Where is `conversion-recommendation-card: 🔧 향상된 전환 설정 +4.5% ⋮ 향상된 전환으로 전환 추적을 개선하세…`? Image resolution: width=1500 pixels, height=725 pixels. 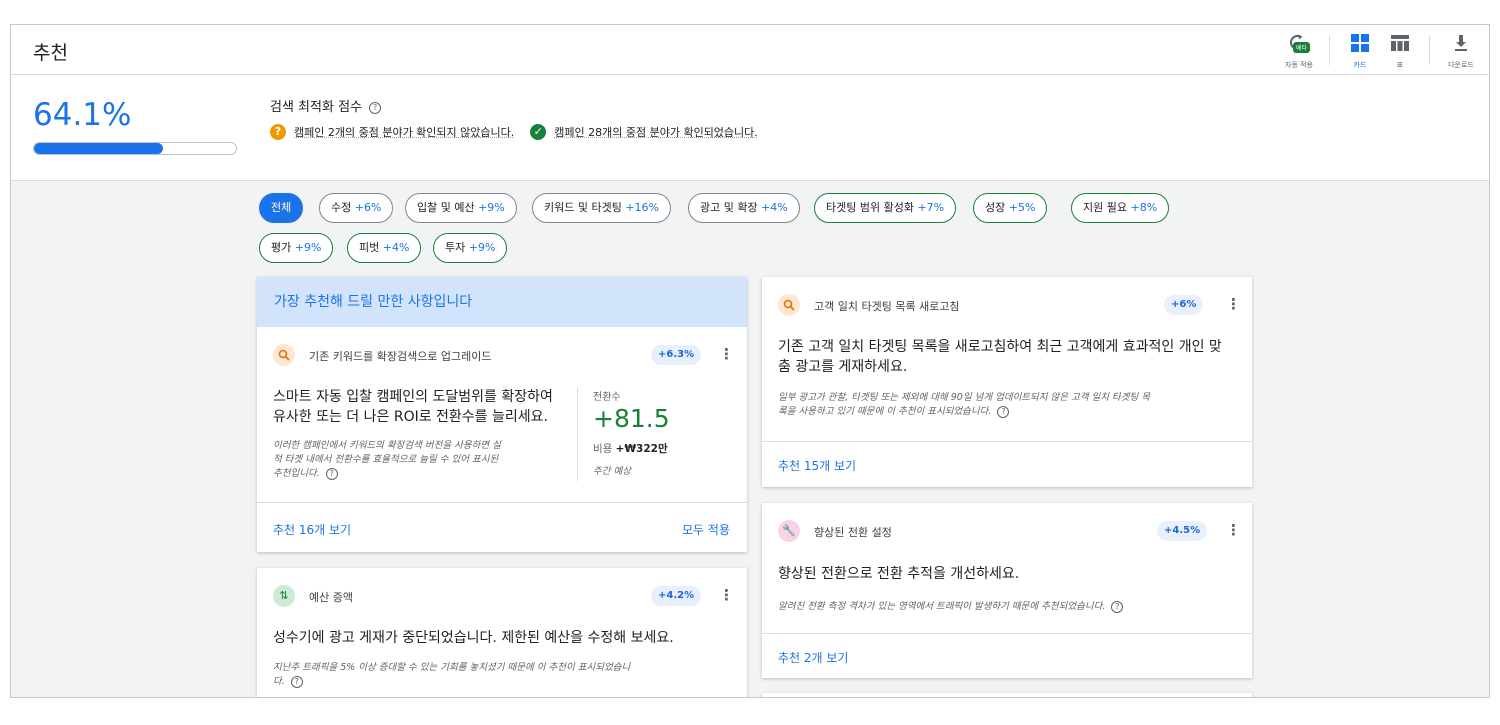 conversion-recommendation-card: 🔧 향상된 전환 설정 +4.5% ⋮ 향상된 전환으로 전환 추적을 개선하세… is located at coordinates (1007, 590).